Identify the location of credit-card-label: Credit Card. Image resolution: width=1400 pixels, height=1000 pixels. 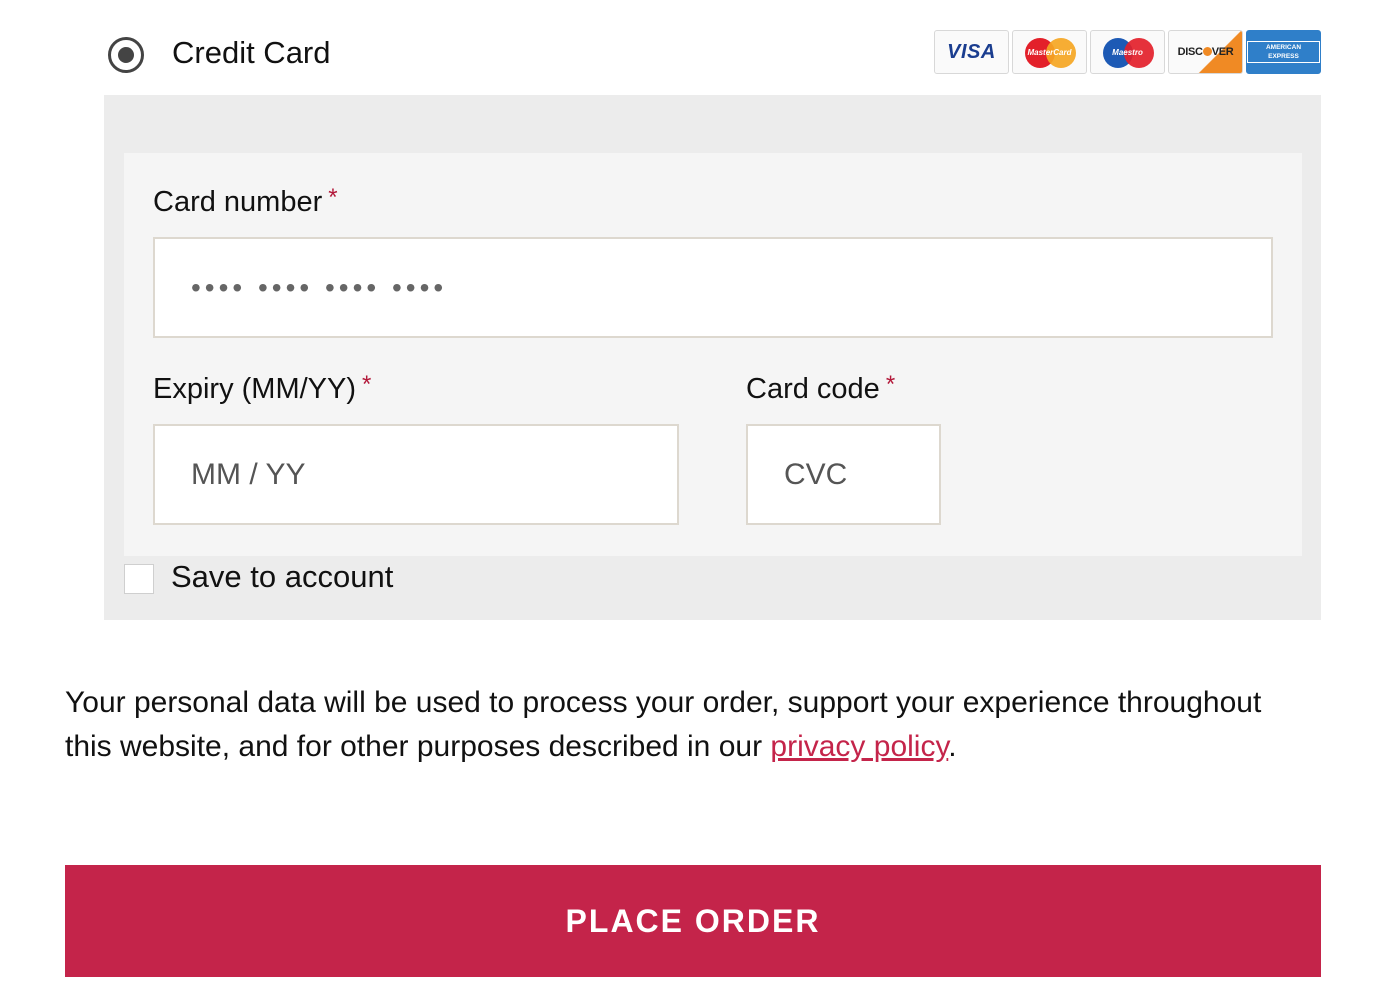
(251, 53).